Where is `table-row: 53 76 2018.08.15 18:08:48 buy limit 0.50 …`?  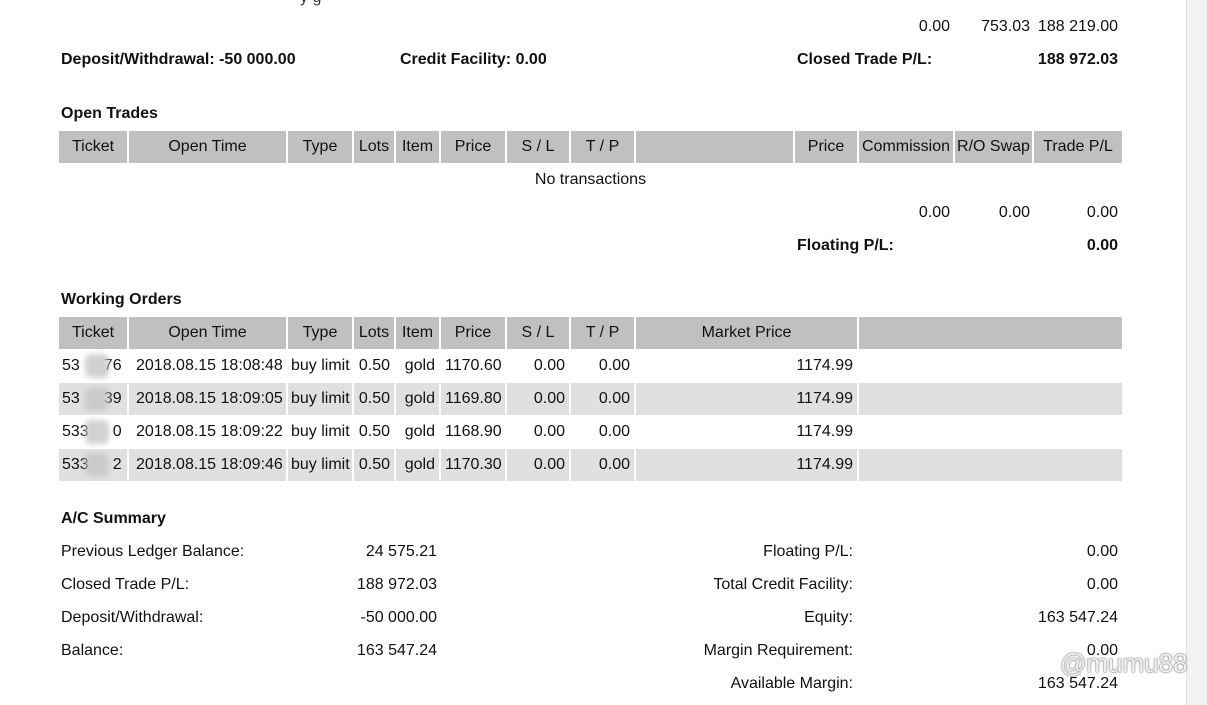 table-row: 53 76 2018.08.15 18:08:48 buy limit 0.50 … is located at coordinates (590, 366).